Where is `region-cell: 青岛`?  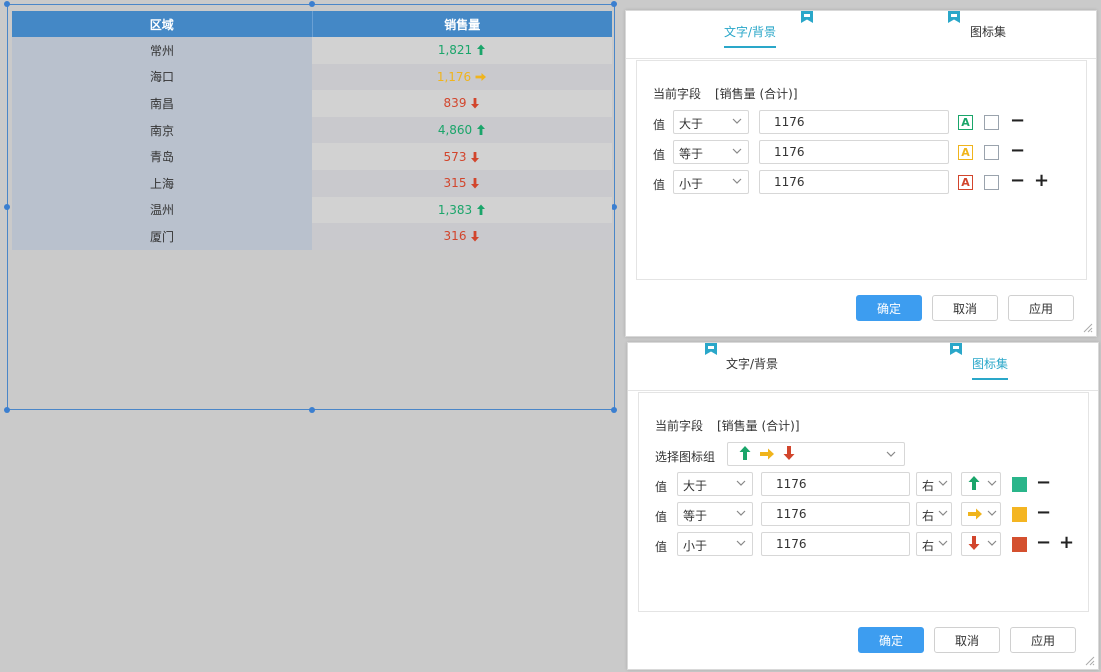
region-cell: 青岛 is located at coordinates (162, 156).